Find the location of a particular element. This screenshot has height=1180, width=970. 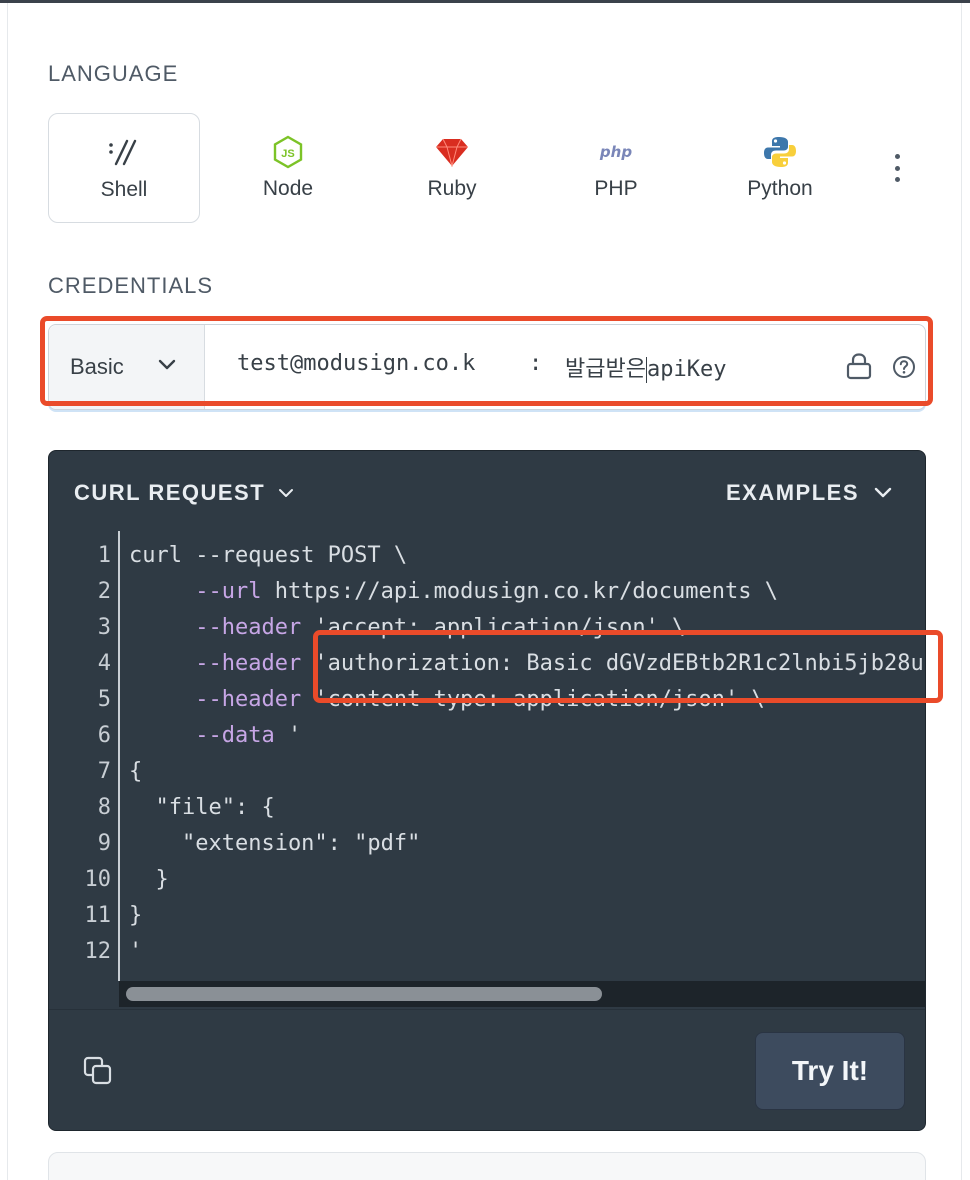

code-line: "extension": "pdf" is located at coordinates (274, 843).